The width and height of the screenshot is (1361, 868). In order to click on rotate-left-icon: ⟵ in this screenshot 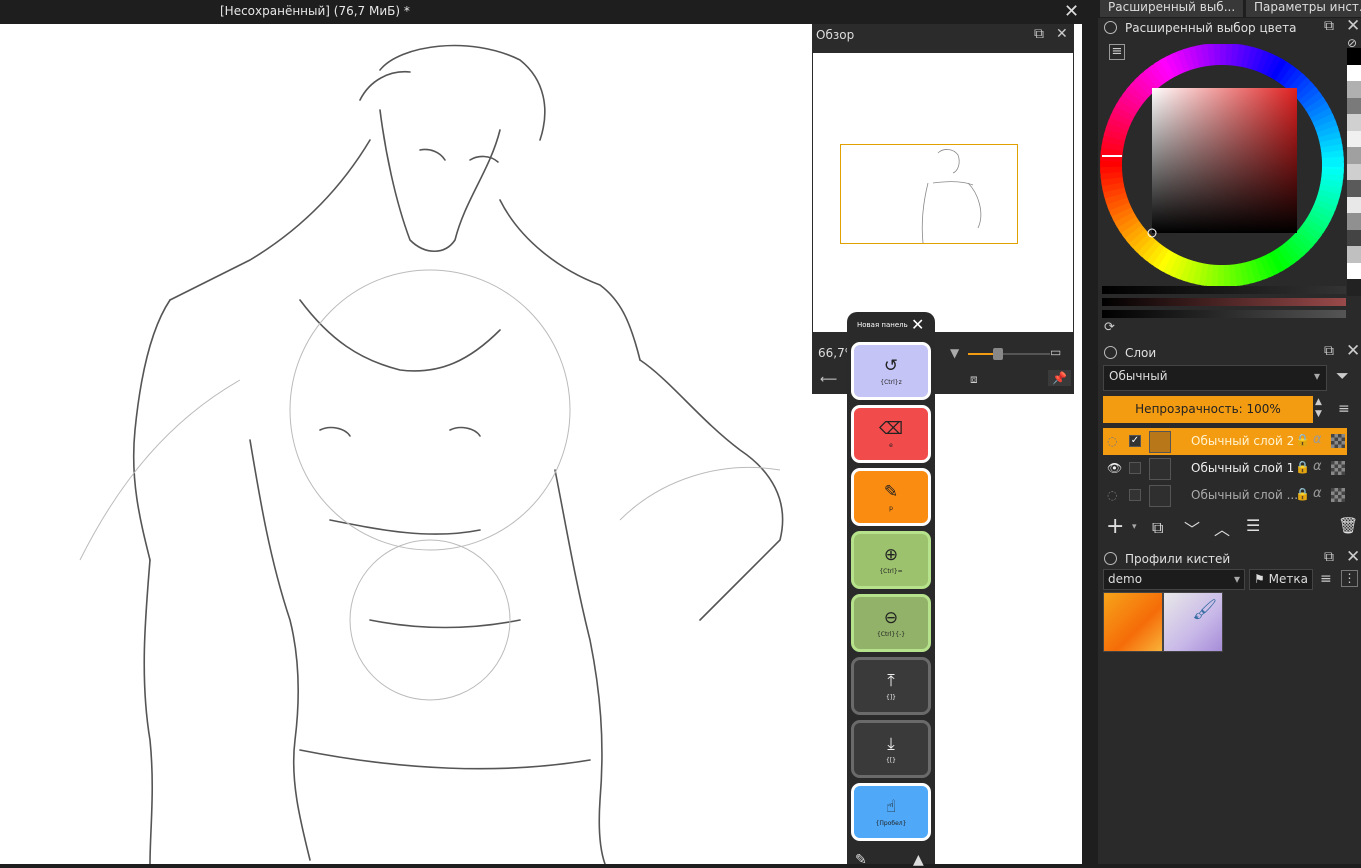, I will do `click(828, 379)`.